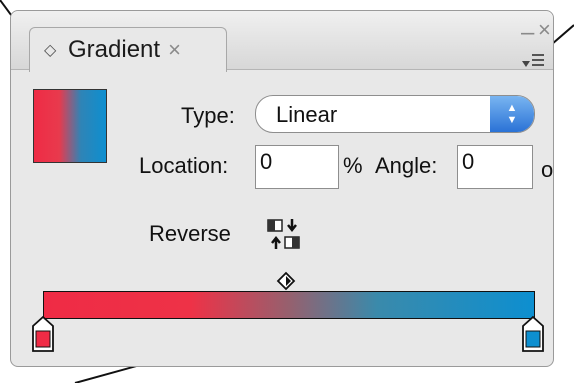  Describe the element at coordinates (527, 33) in the screenshot. I see `collapse-icon: –` at that location.